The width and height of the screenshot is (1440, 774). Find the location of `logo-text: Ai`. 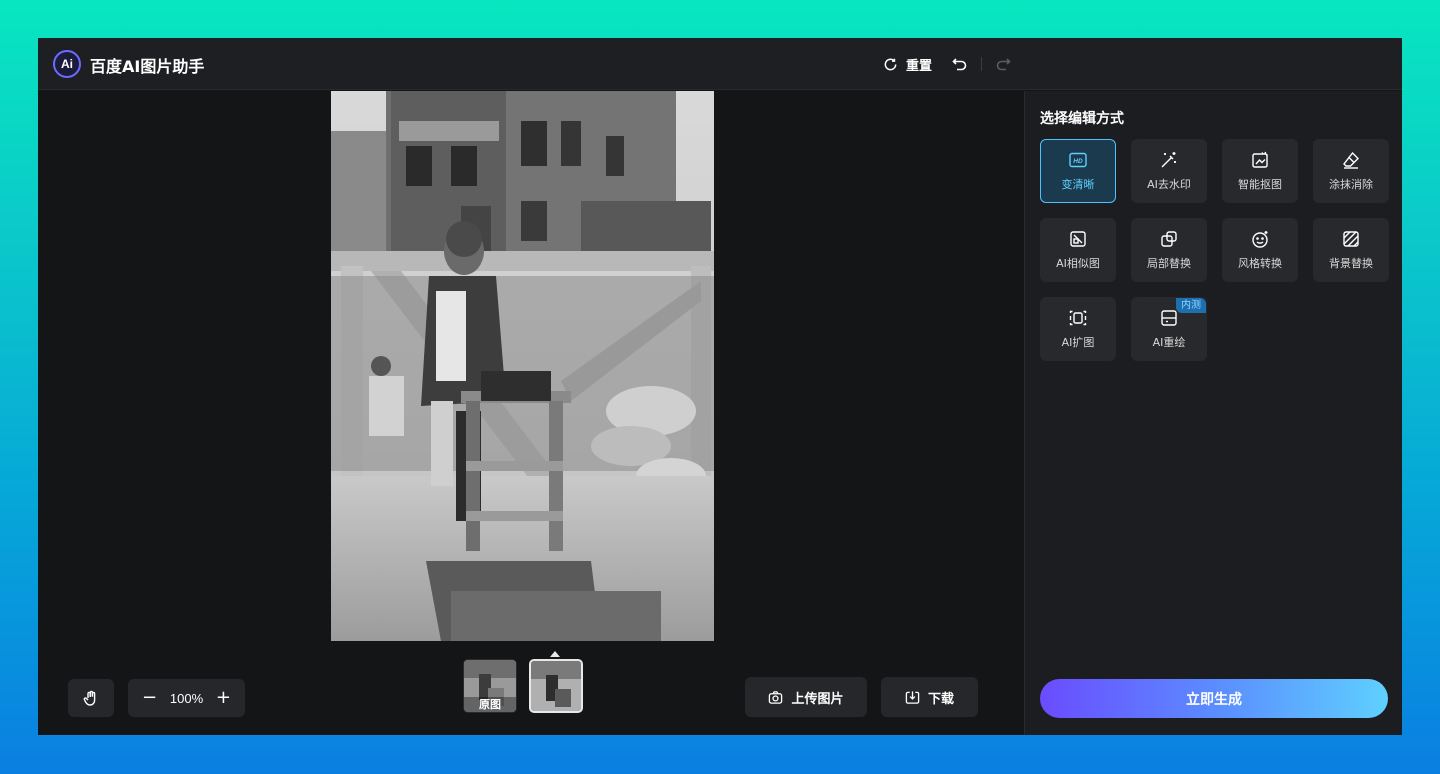

logo-text: Ai is located at coordinates (67, 64).